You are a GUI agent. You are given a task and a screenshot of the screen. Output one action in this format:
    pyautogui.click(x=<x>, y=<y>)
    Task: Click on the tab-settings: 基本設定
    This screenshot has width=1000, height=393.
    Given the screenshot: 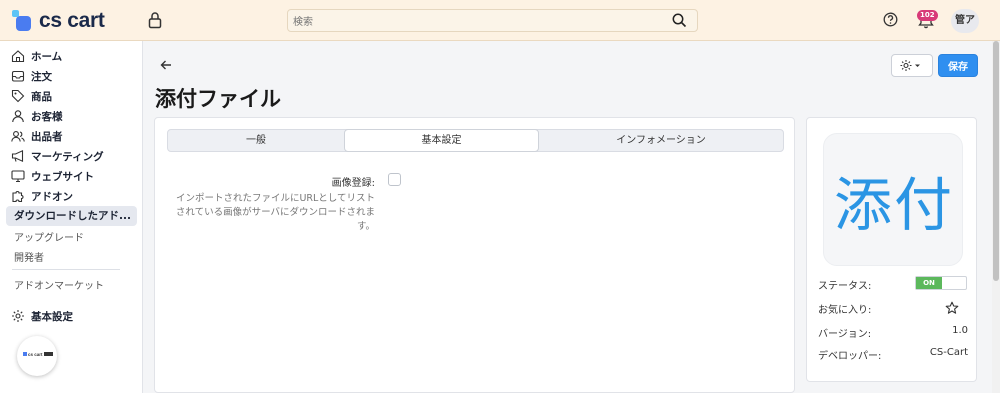 What is the action you would take?
    pyautogui.click(x=441, y=140)
    